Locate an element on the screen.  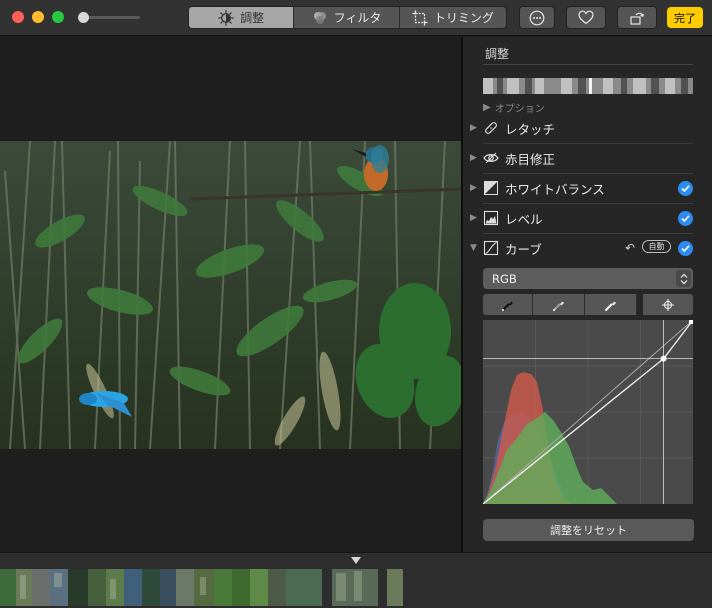
curves-histogram-plot is located at coordinates (588, 412).